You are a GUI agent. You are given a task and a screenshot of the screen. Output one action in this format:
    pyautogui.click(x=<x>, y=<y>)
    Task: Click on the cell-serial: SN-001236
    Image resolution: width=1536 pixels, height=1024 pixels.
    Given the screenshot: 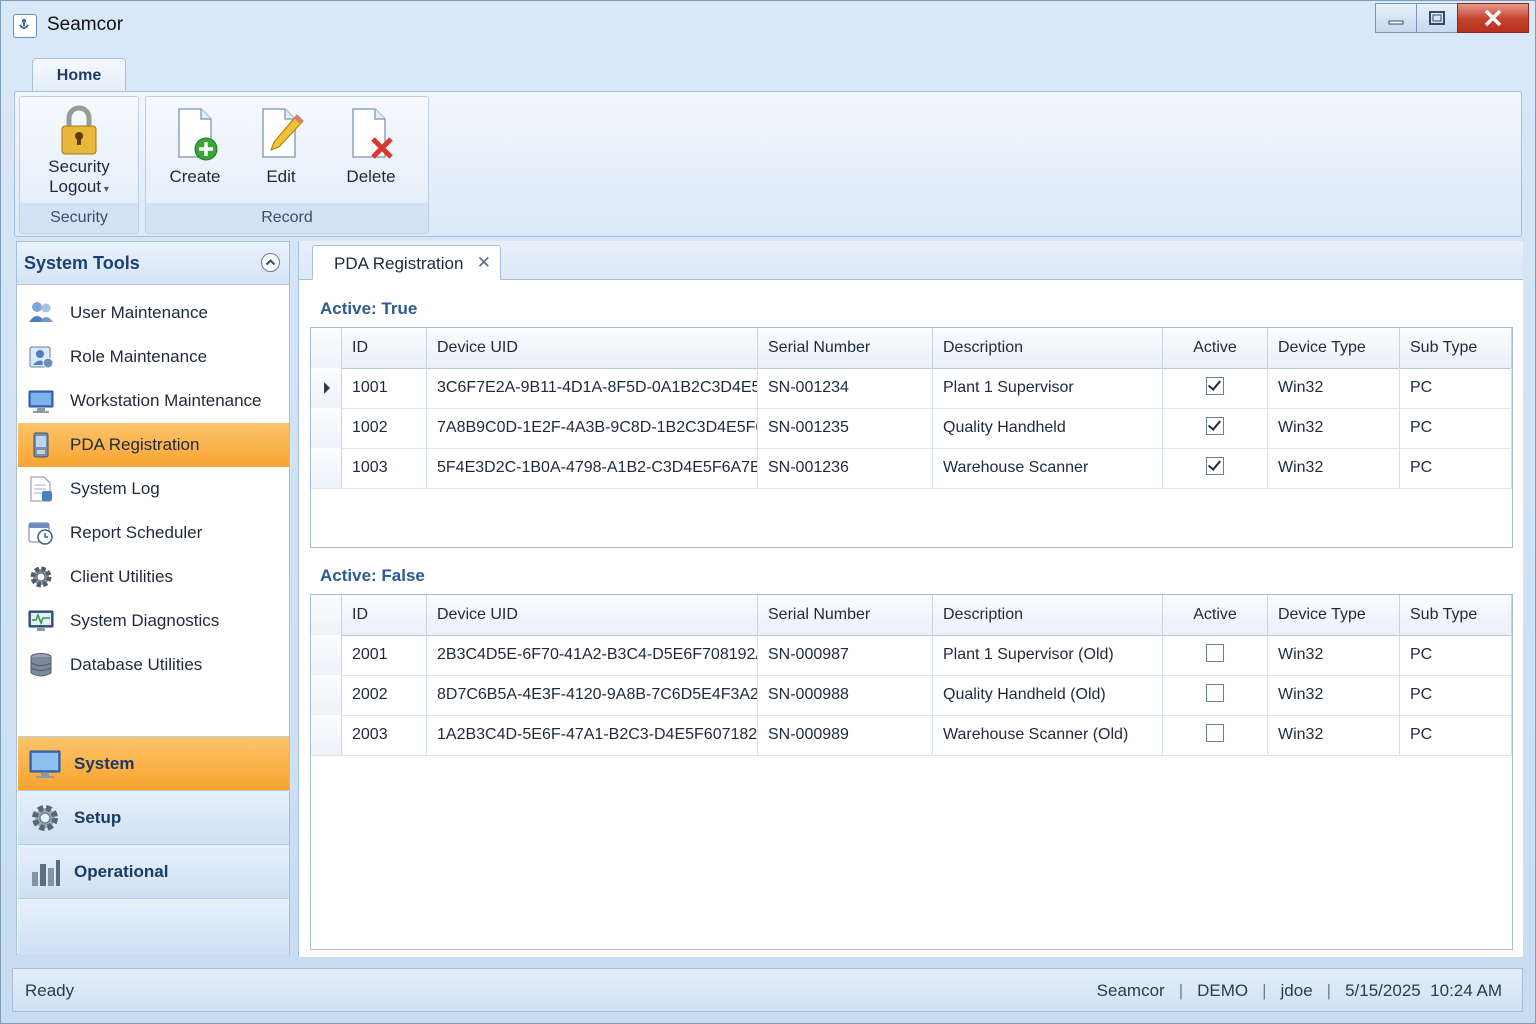 What is the action you would take?
    pyautogui.click(x=845, y=468)
    